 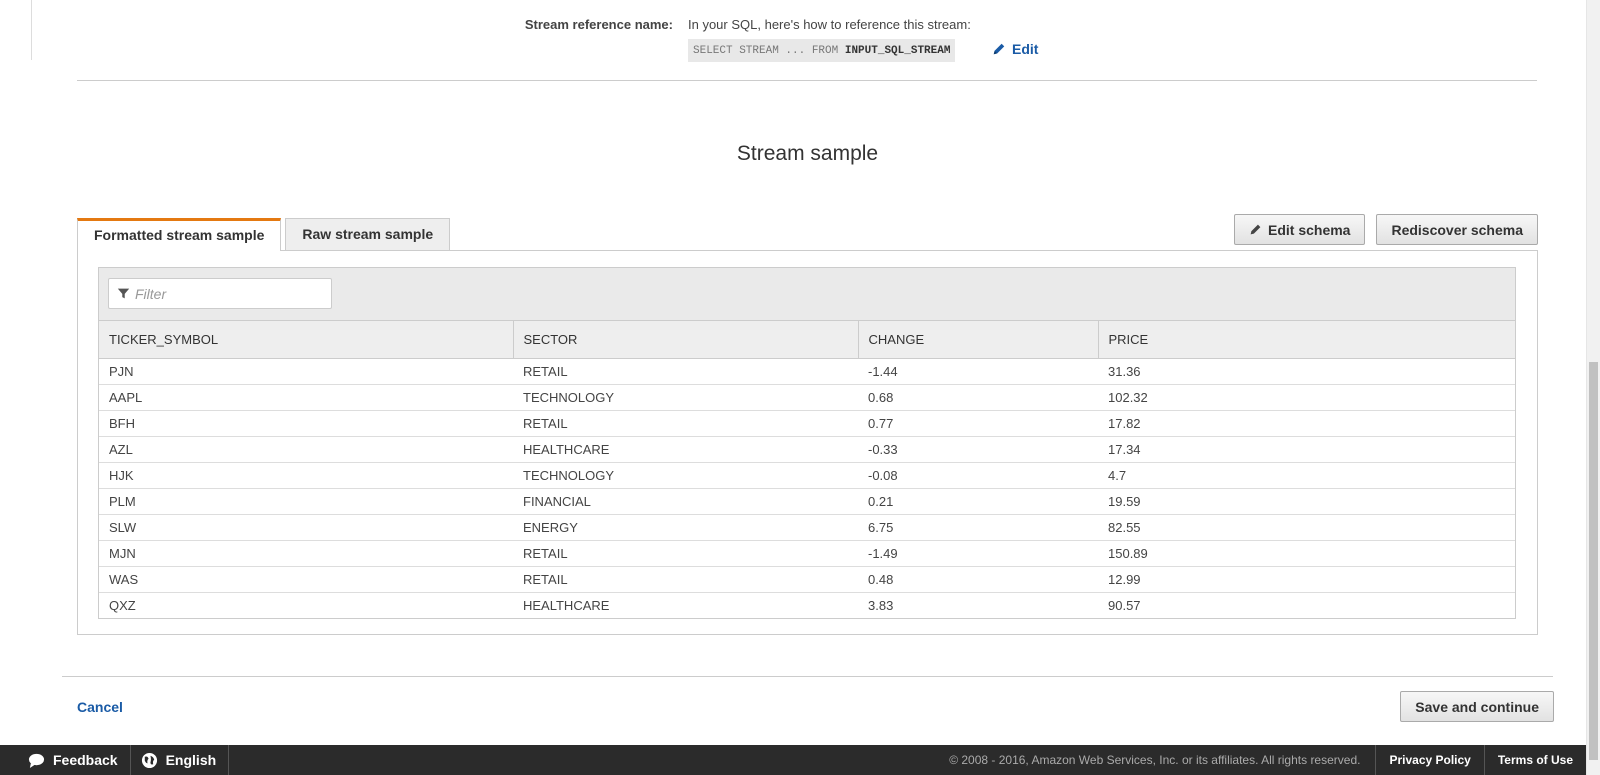 What do you see at coordinates (1306, 397) in the screenshot?
I see `cell-price: 102.32` at bounding box center [1306, 397].